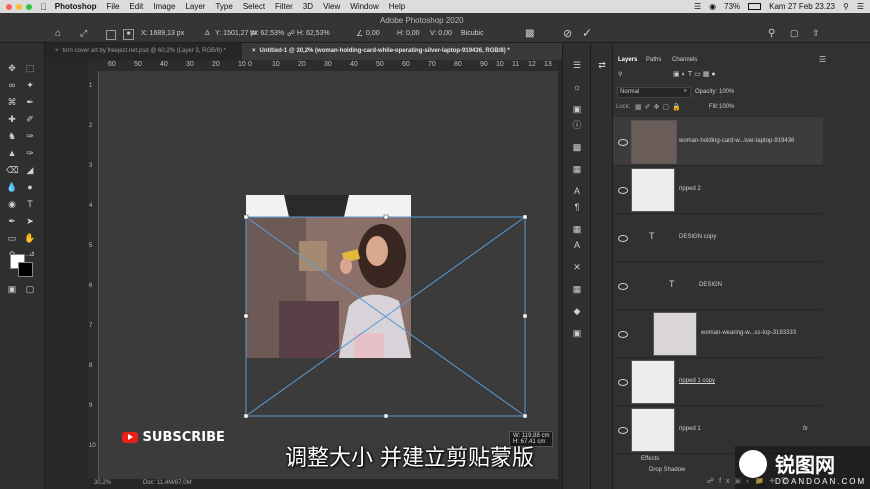  Describe the element at coordinates (726, 107) in the screenshot. I see `fill-field: 100%` at that location.